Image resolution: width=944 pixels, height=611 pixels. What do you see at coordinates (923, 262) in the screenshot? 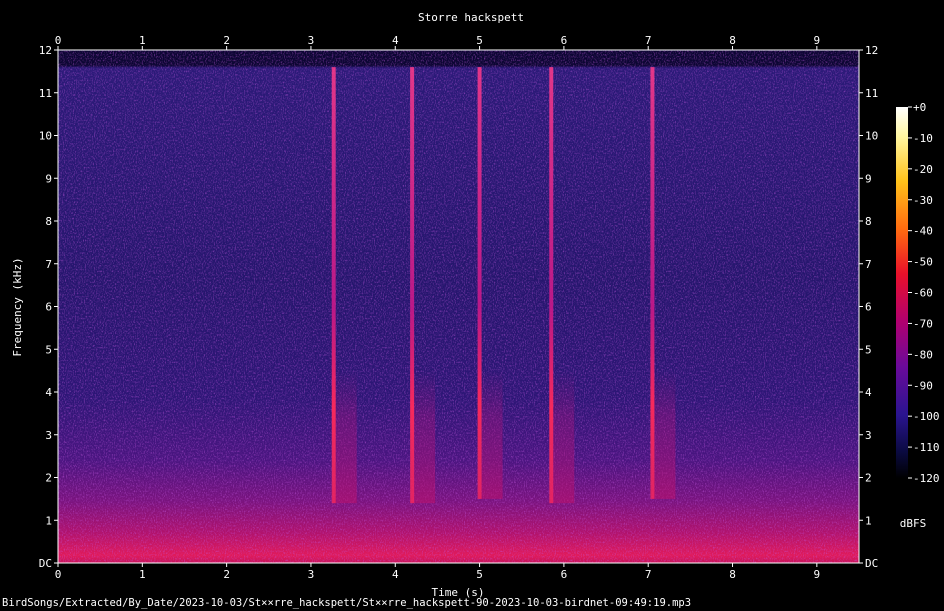
I see `colorbar-tick-label: -50` at bounding box center [923, 262].